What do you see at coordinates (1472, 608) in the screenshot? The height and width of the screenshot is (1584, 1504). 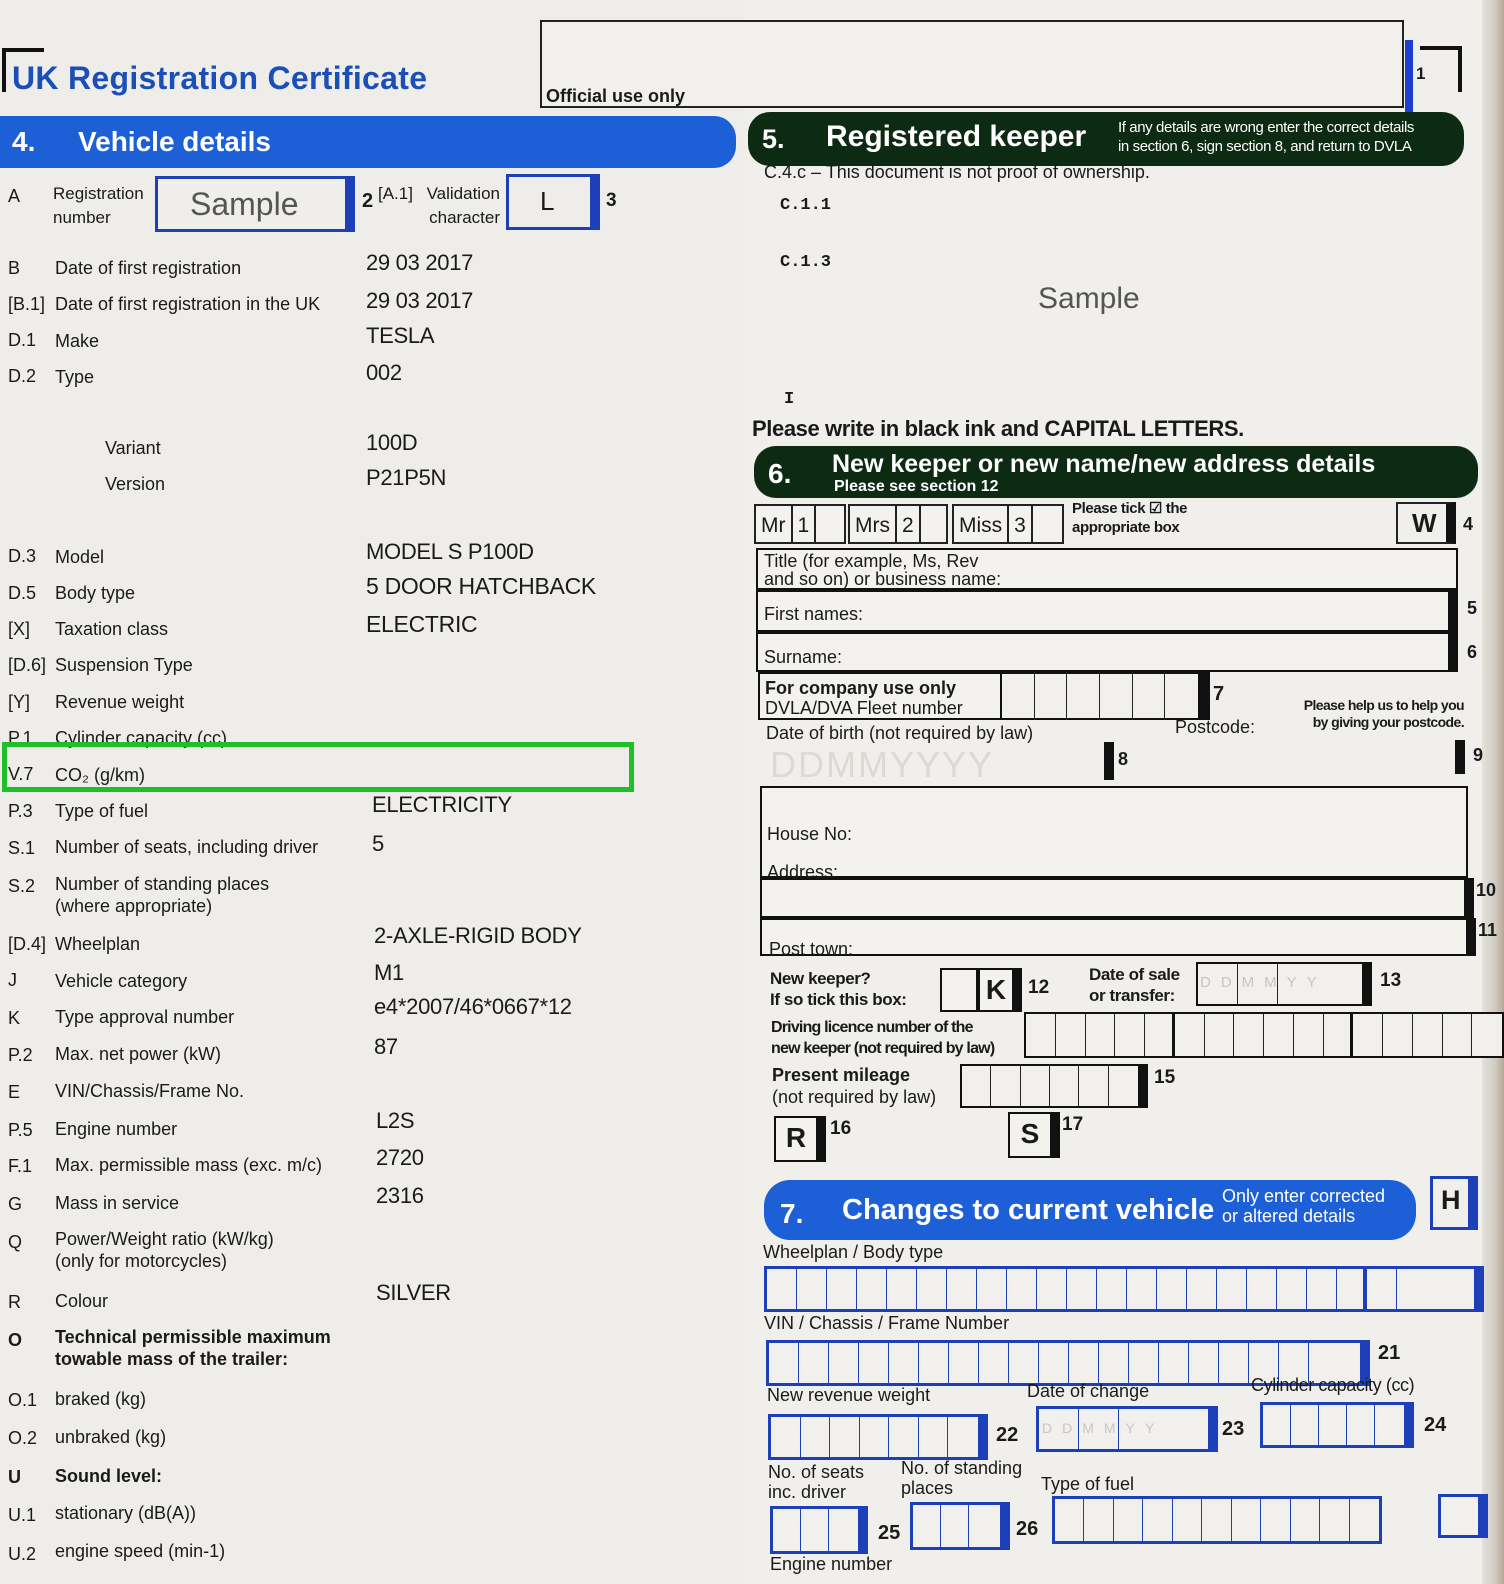 I see `box-number-5: 5` at bounding box center [1472, 608].